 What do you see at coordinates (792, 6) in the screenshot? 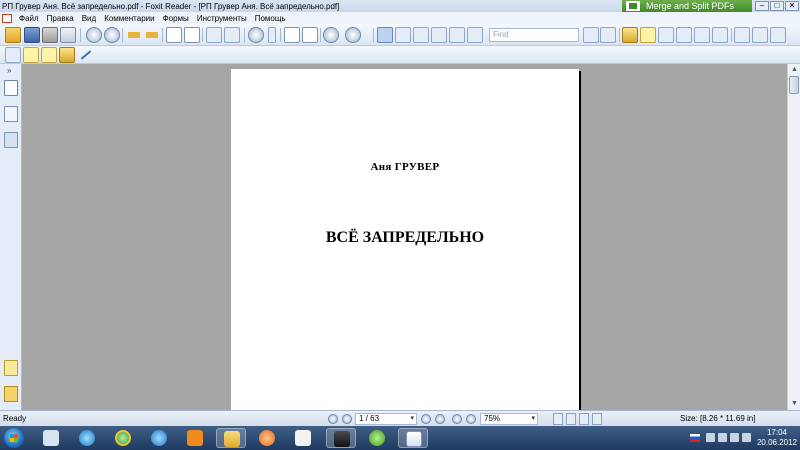
I see `close-button: ✕` at bounding box center [792, 6].